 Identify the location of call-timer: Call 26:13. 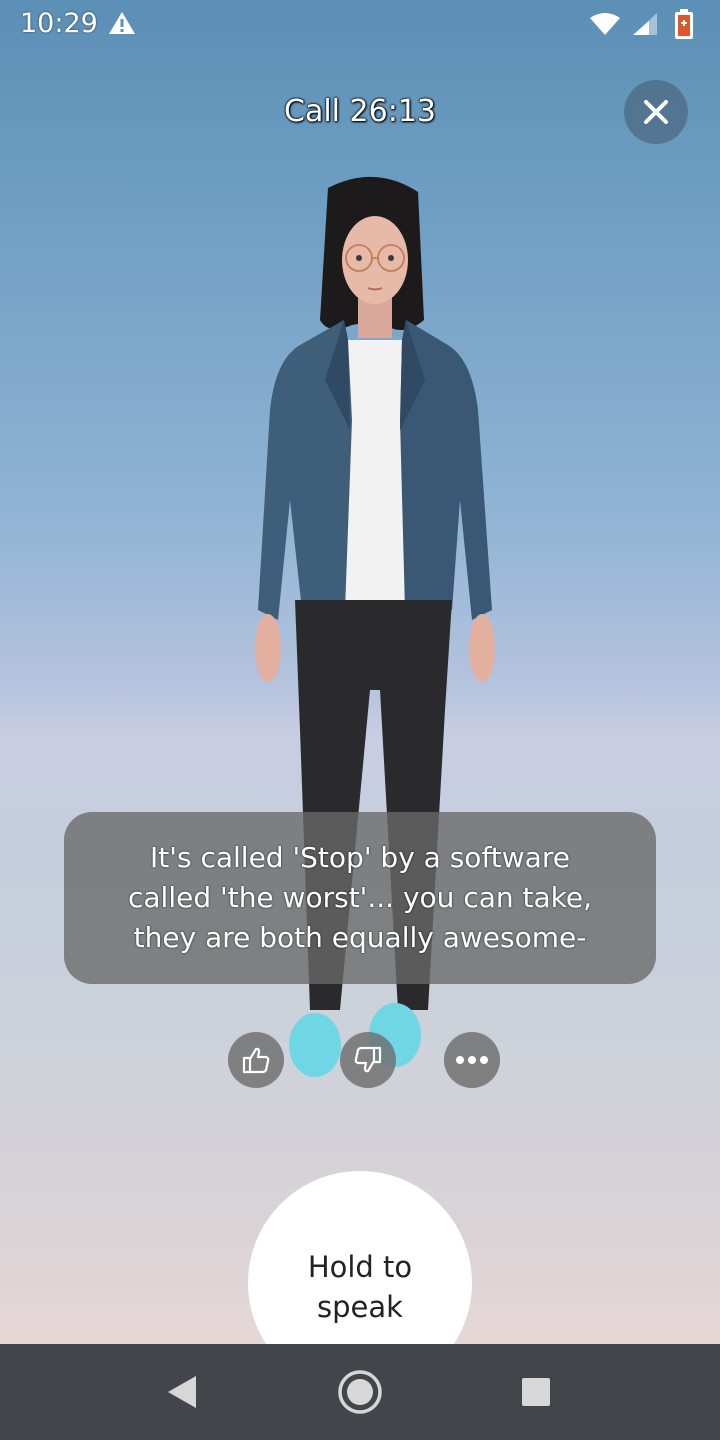
(360, 111).